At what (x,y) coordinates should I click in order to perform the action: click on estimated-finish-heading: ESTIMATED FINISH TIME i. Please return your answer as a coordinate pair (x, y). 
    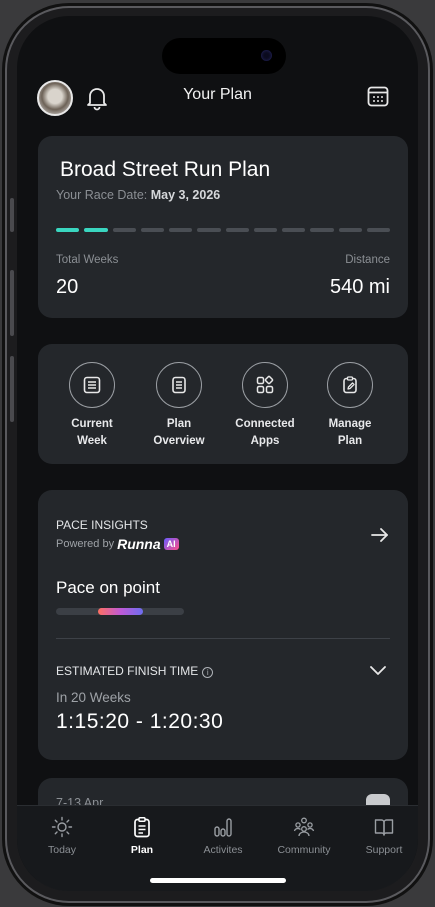
    Looking at the image, I should click on (135, 671).